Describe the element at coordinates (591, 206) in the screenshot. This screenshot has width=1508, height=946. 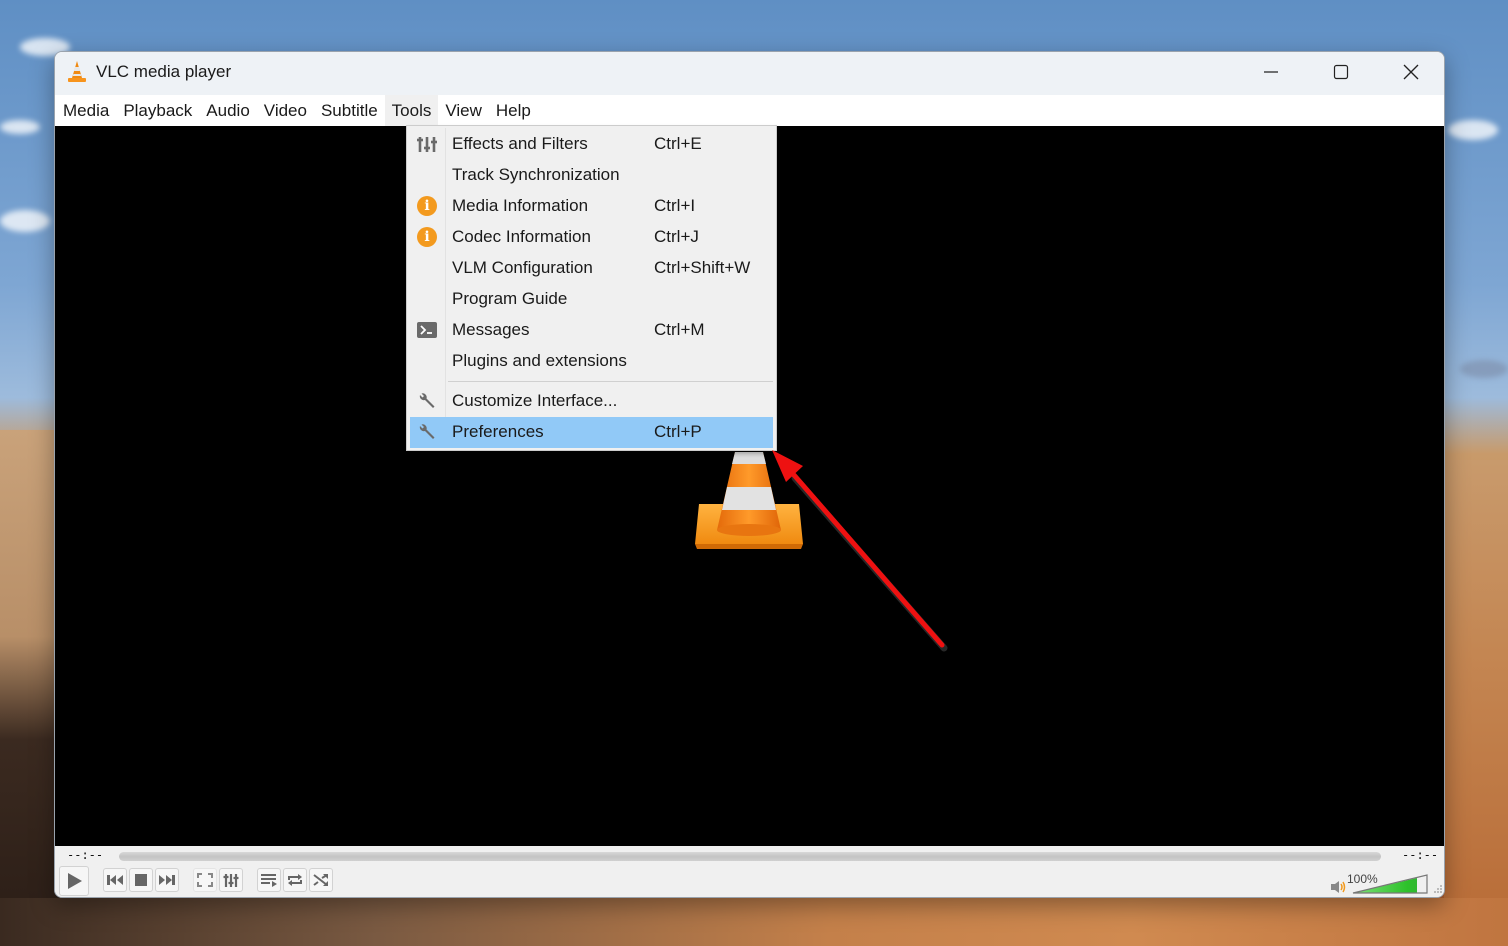
I see `menu-item-media-information: i Media Information Ctrl+I` at that location.